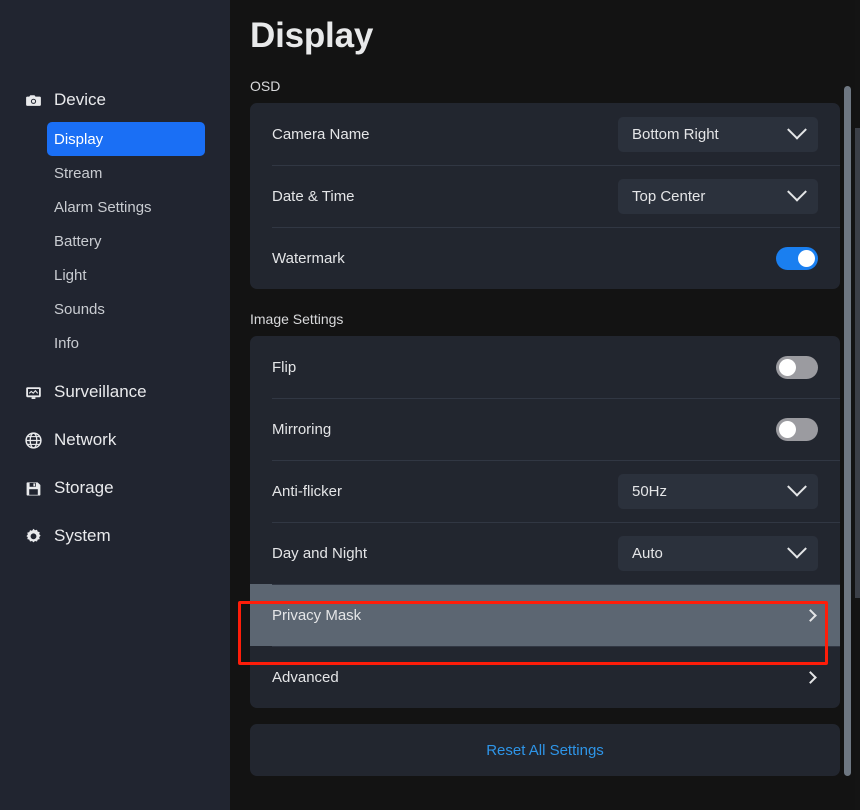  Describe the element at coordinates (79, 309) in the screenshot. I see `sidebar-item-sounds-label: Sounds` at that location.